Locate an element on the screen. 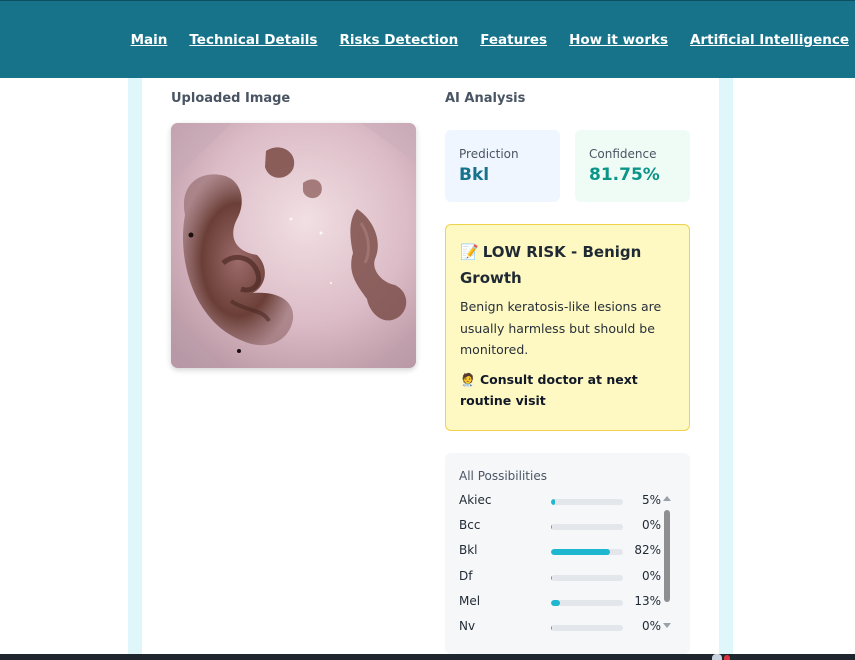  nav-link-how-it-works: How it works is located at coordinates (618, 40).